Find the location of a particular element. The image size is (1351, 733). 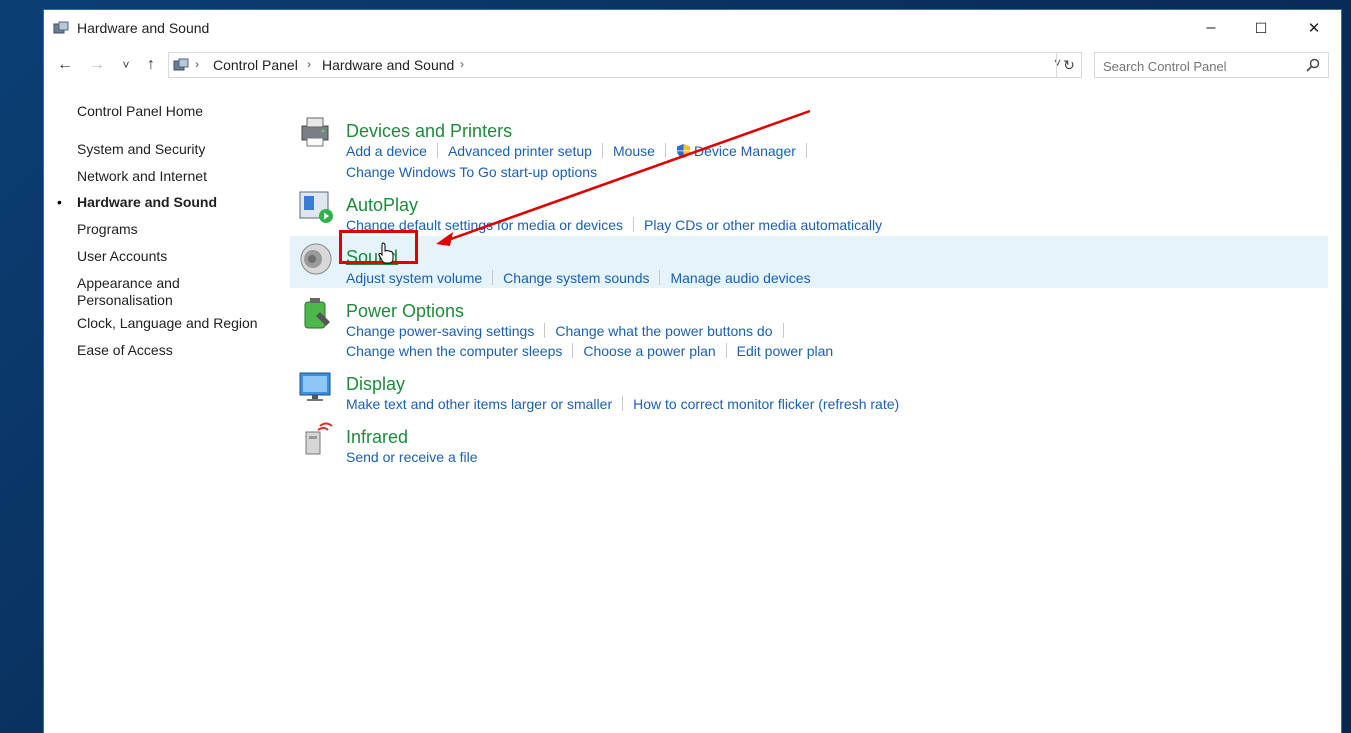

nav-user-accounts: User Accounts is located at coordinates (122, 256).